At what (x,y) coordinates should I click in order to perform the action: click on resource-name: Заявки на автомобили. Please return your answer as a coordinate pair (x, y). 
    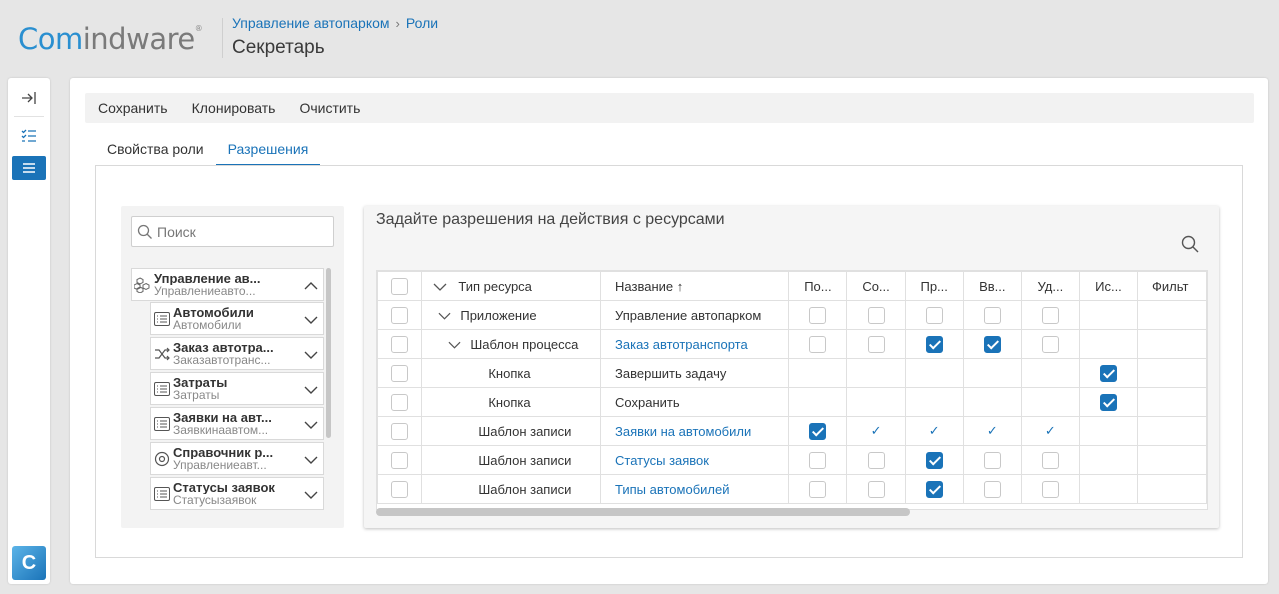
    Looking at the image, I should click on (683, 431).